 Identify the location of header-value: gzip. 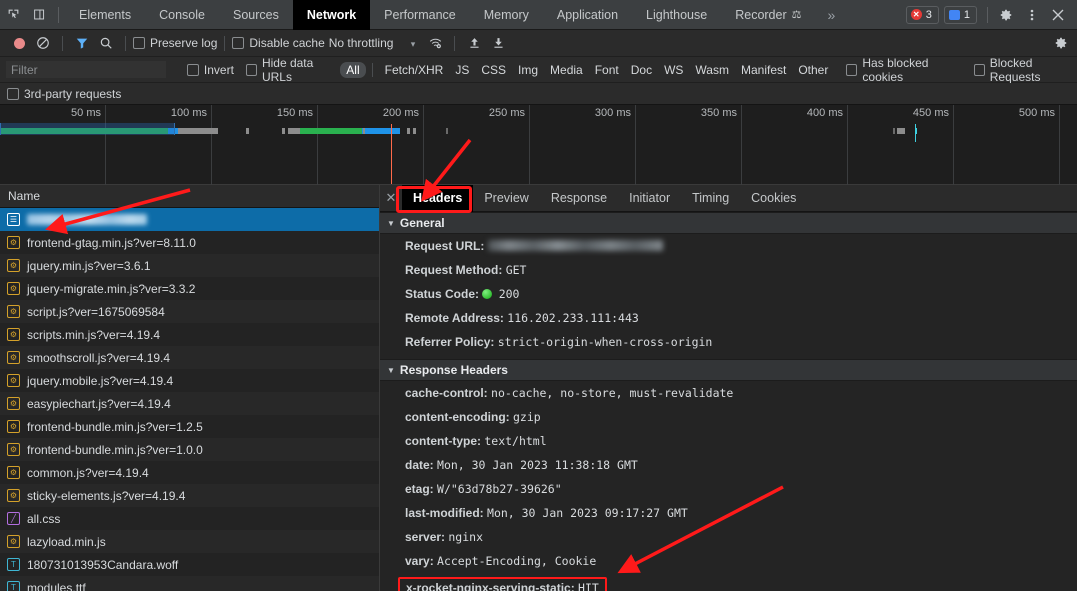
(527, 417).